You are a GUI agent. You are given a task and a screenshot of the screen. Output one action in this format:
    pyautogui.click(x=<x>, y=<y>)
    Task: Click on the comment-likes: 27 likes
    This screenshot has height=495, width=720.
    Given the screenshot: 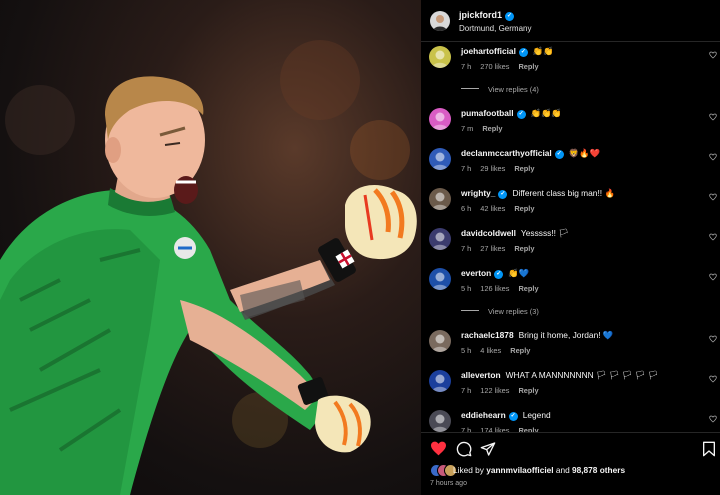 What is the action you would take?
    pyautogui.click(x=492, y=248)
    